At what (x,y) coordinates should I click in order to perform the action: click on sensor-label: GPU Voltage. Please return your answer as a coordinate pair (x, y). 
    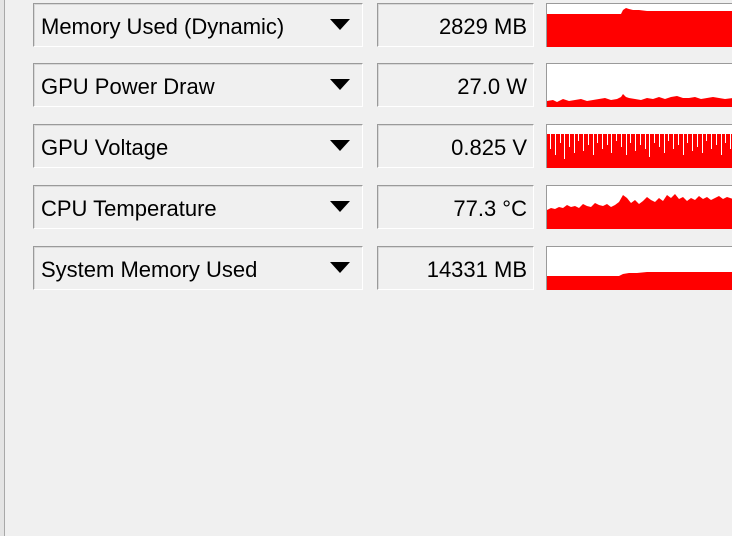
    Looking at the image, I should click on (105, 147).